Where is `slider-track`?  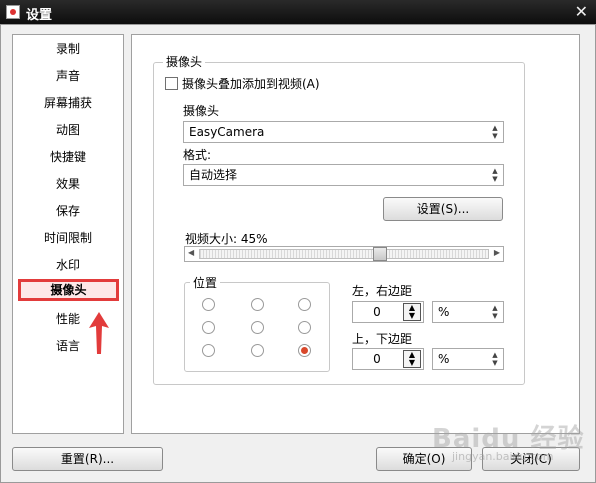
slider-track is located at coordinates (344, 254).